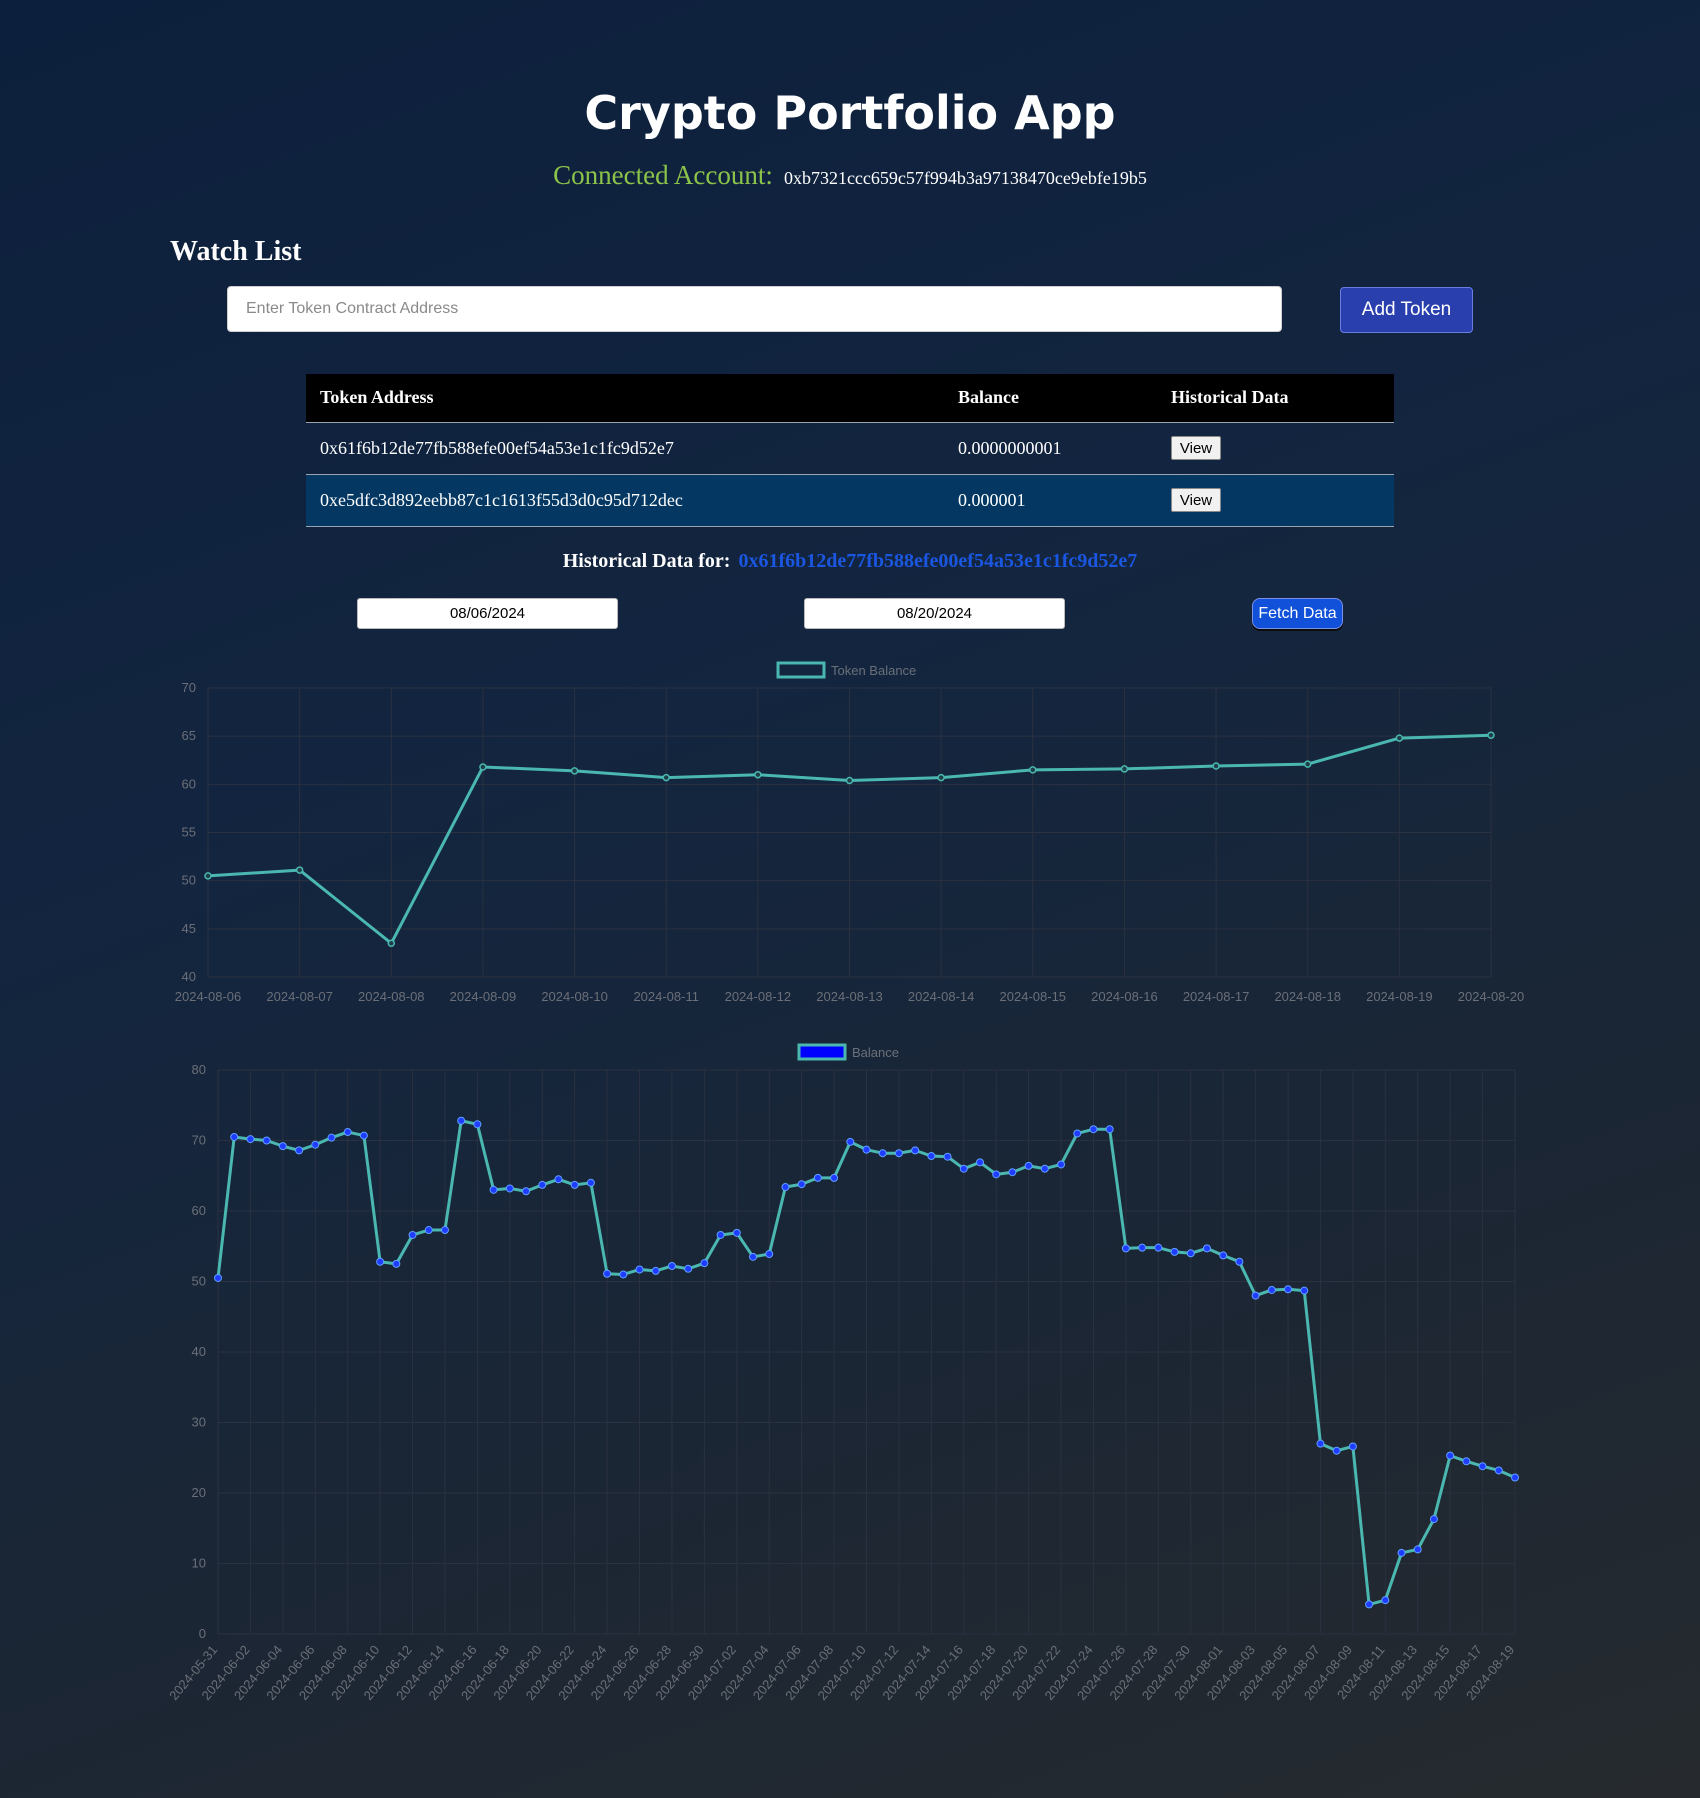  Describe the element at coordinates (934, 613) in the screenshot. I see `end-date-input` at that location.